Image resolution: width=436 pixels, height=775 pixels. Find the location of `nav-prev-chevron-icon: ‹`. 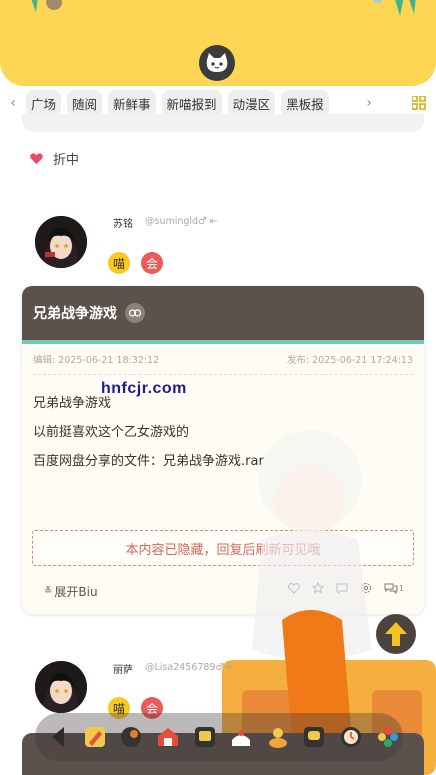

nav-prev-chevron-icon: ‹ is located at coordinates (13, 103).